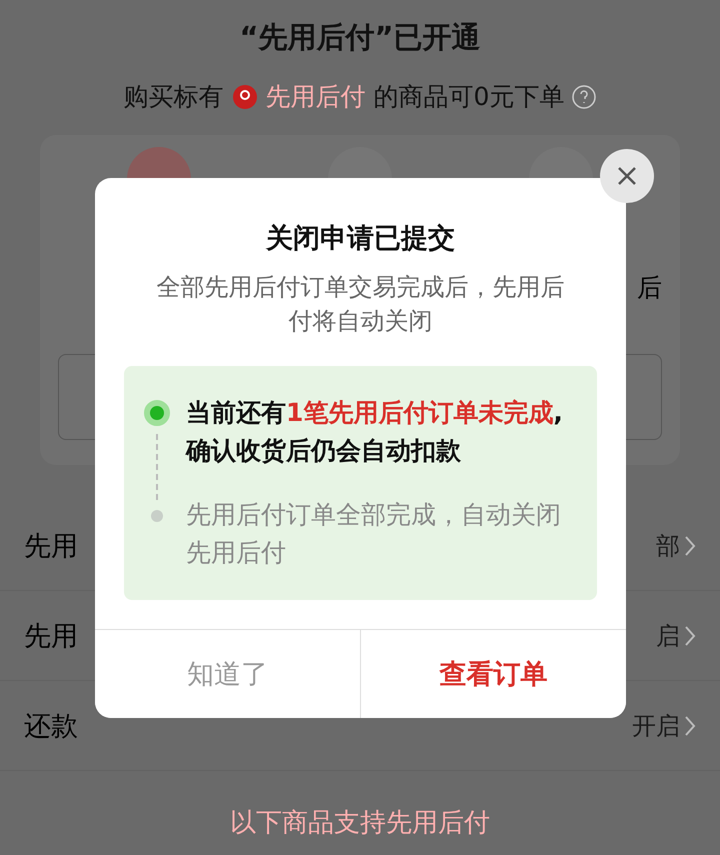 The height and width of the screenshot is (855, 720). I want to click on dialog-title: 关闭申请已提交, so click(360, 239).